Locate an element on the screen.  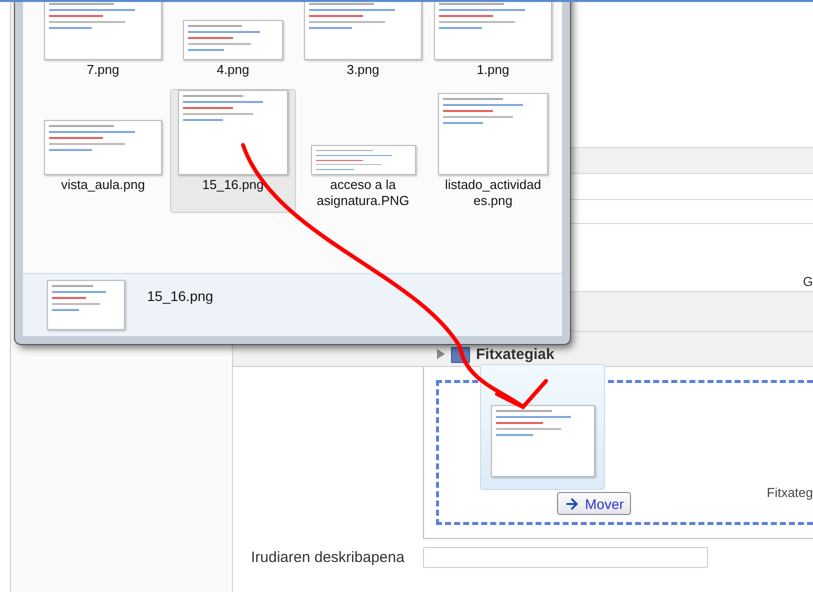
file-item: 7.png is located at coordinates (103, 42).